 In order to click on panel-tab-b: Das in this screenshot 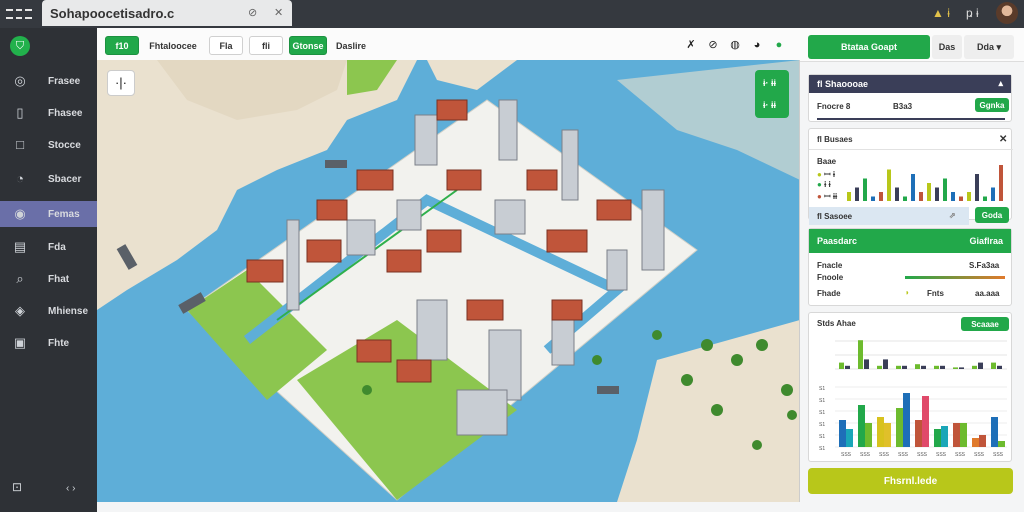, I will do `click(947, 47)`.